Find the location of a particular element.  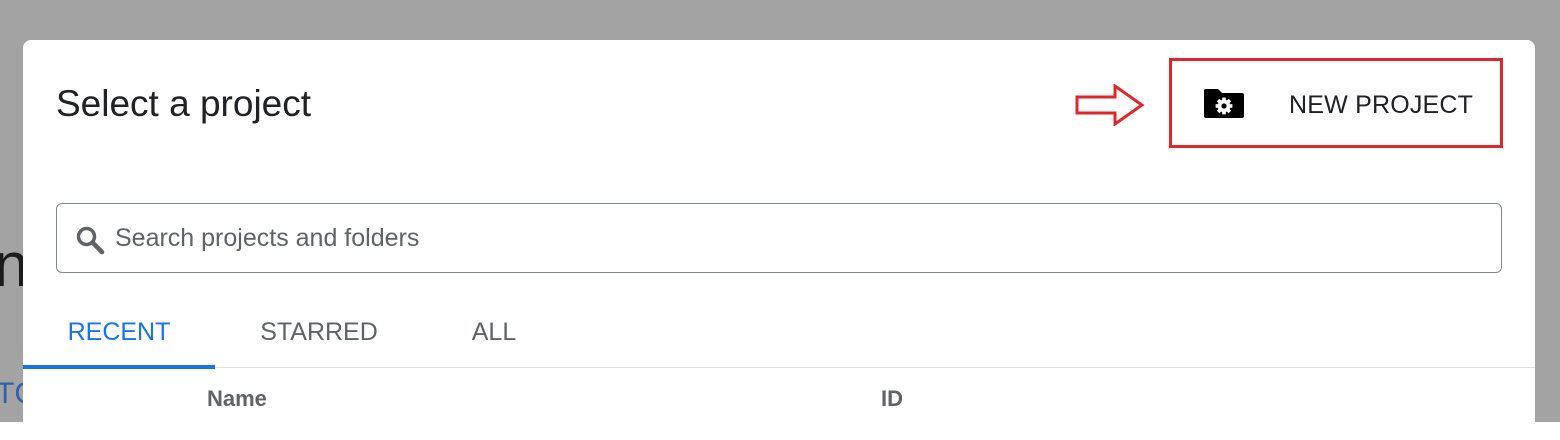

new-project-button: NEW PROJECT is located at coordinates (1335, 103).